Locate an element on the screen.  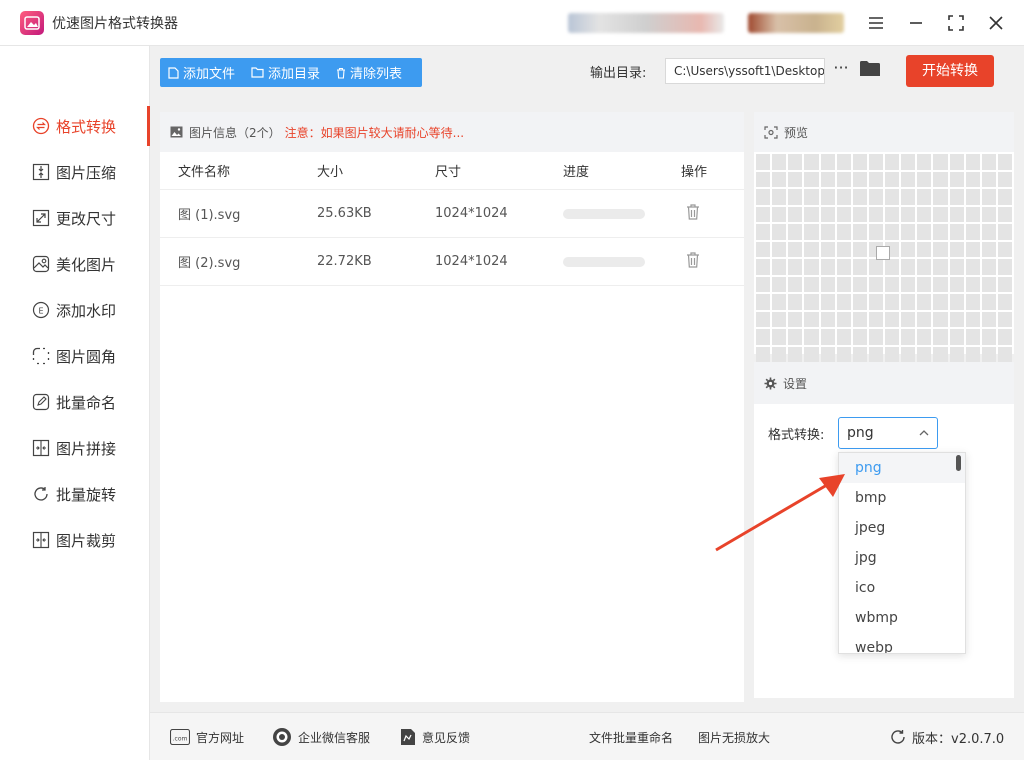
sidebar-item-rename: 批量命名 is located at coordinates (75, 402).